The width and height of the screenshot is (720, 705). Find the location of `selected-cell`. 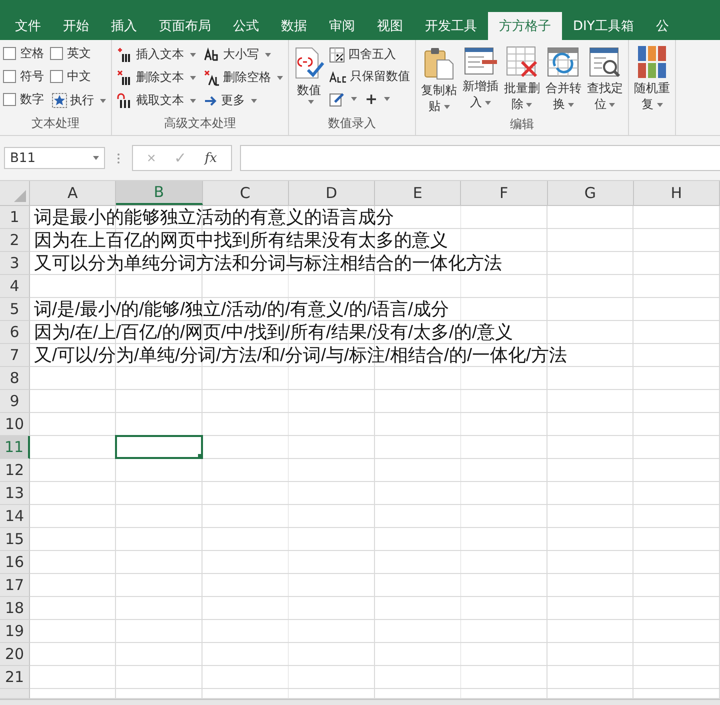

selected-cell is located at coordinates (158, 447).